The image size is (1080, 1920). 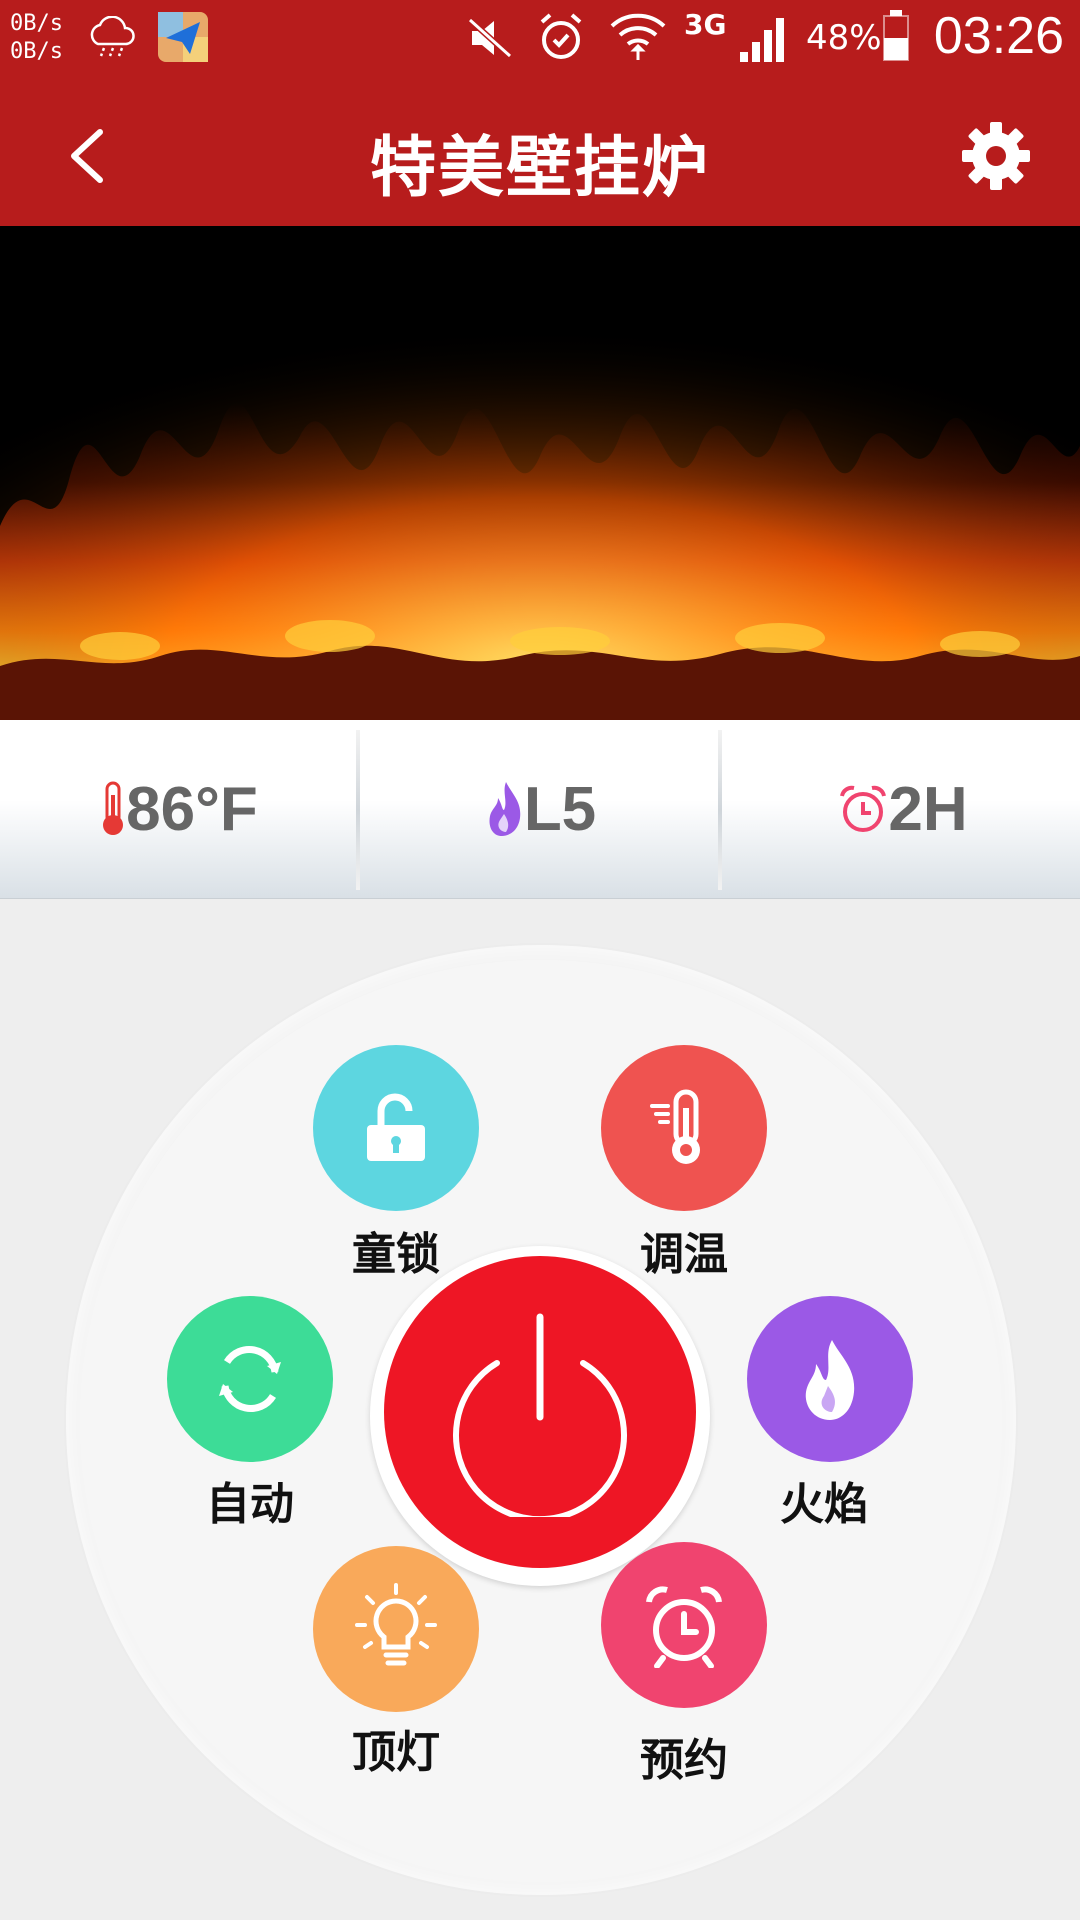 What do you see at coordinates (36, 38) in the screenshot?
I see `network-speed: 0B/s 0B/s` at bounding box center [36, 38].